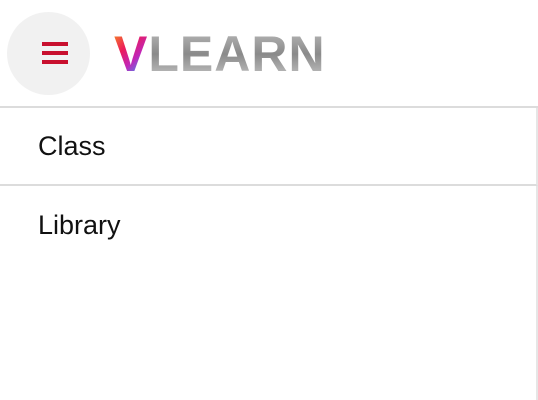 The height and width of the screenshot is (400, 538). Describe the element at coordinates (237, 54) in the screenshot. I see `logo-text: LEARN` at that location.